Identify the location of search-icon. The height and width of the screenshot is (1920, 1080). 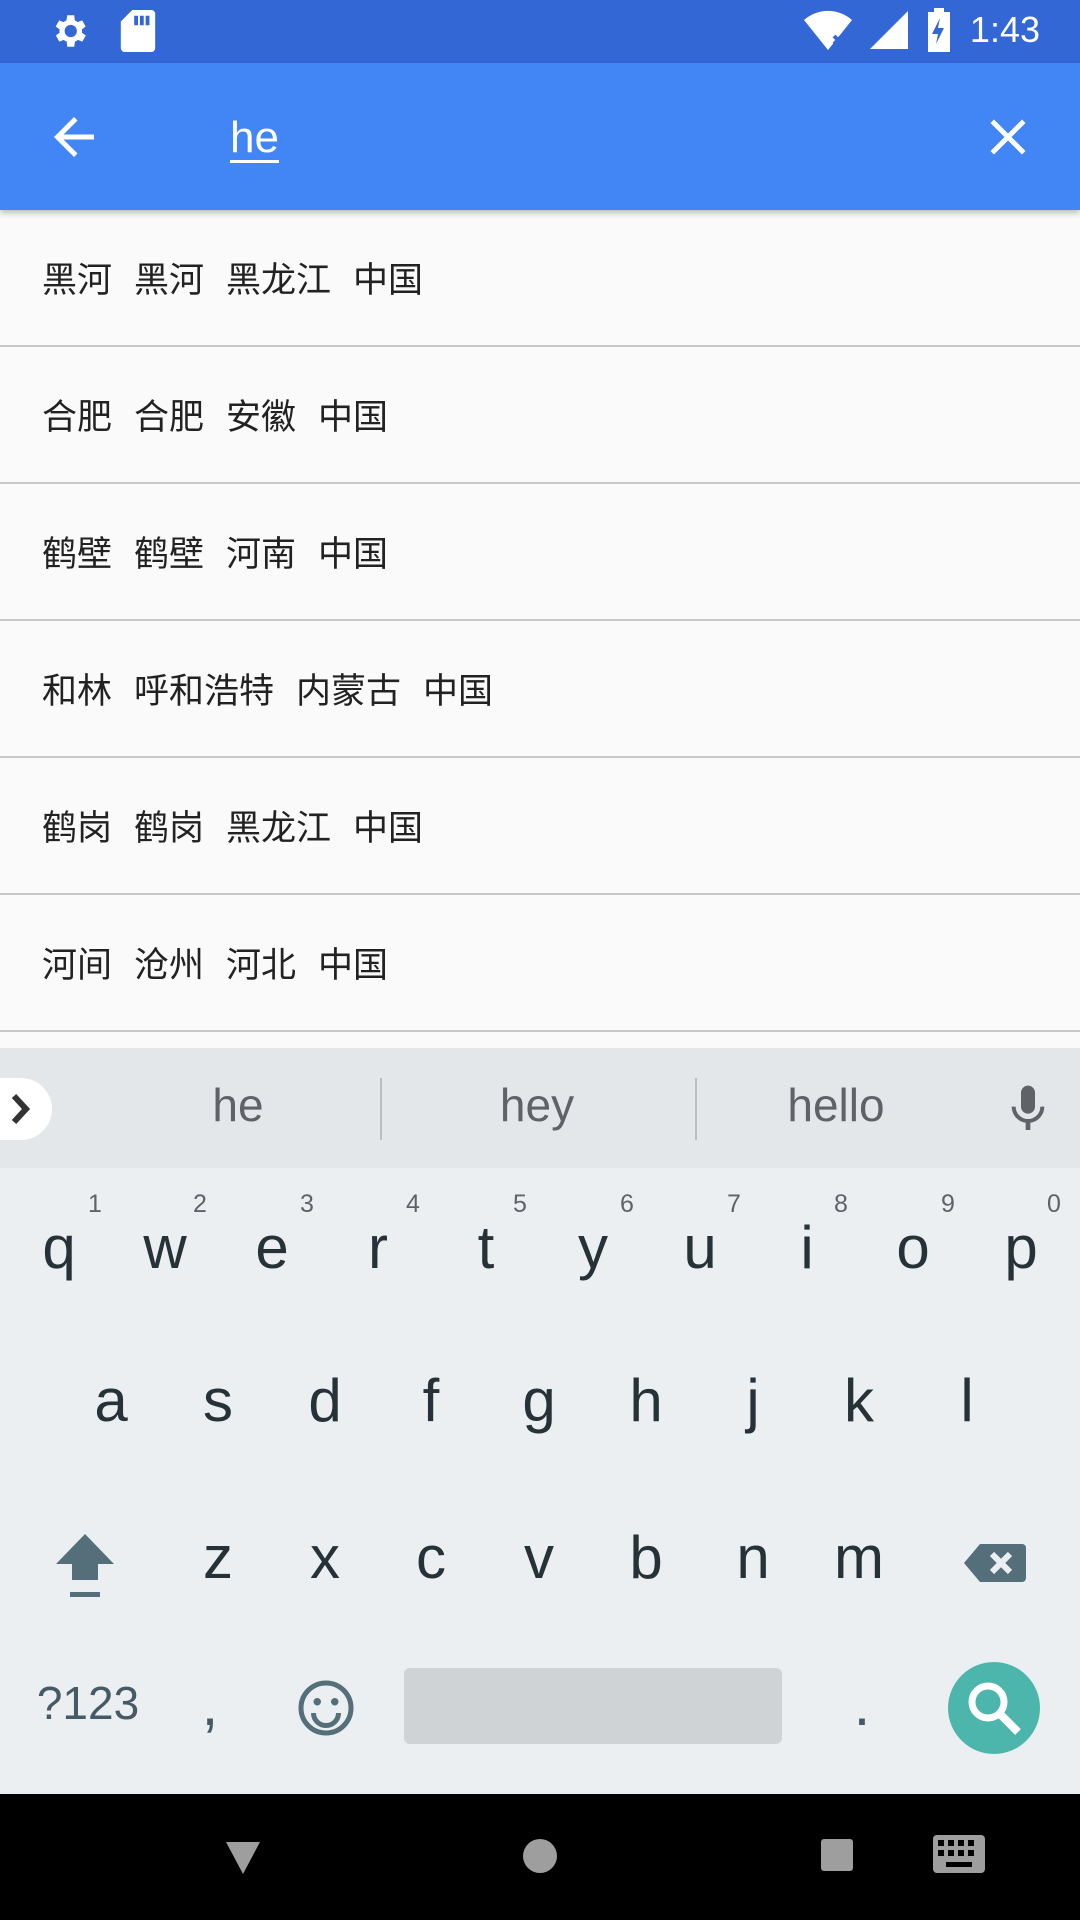
(994, 1708).